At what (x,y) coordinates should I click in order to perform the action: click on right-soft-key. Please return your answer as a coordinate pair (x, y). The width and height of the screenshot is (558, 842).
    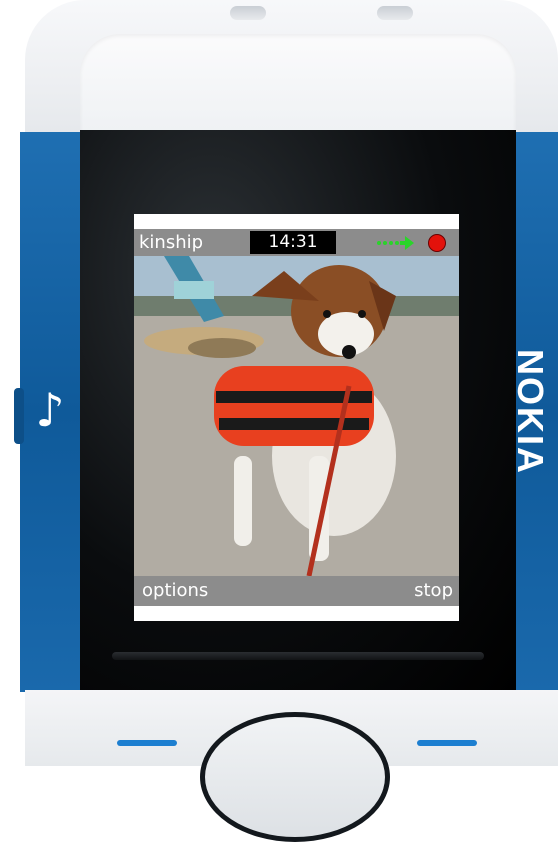
    Looking at the image, I should click on (447, 743).